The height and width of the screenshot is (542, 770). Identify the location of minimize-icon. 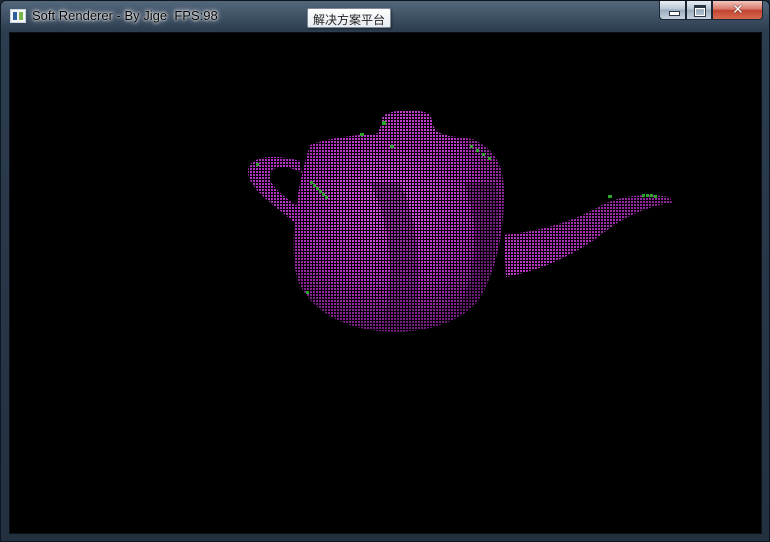
(674, 13).